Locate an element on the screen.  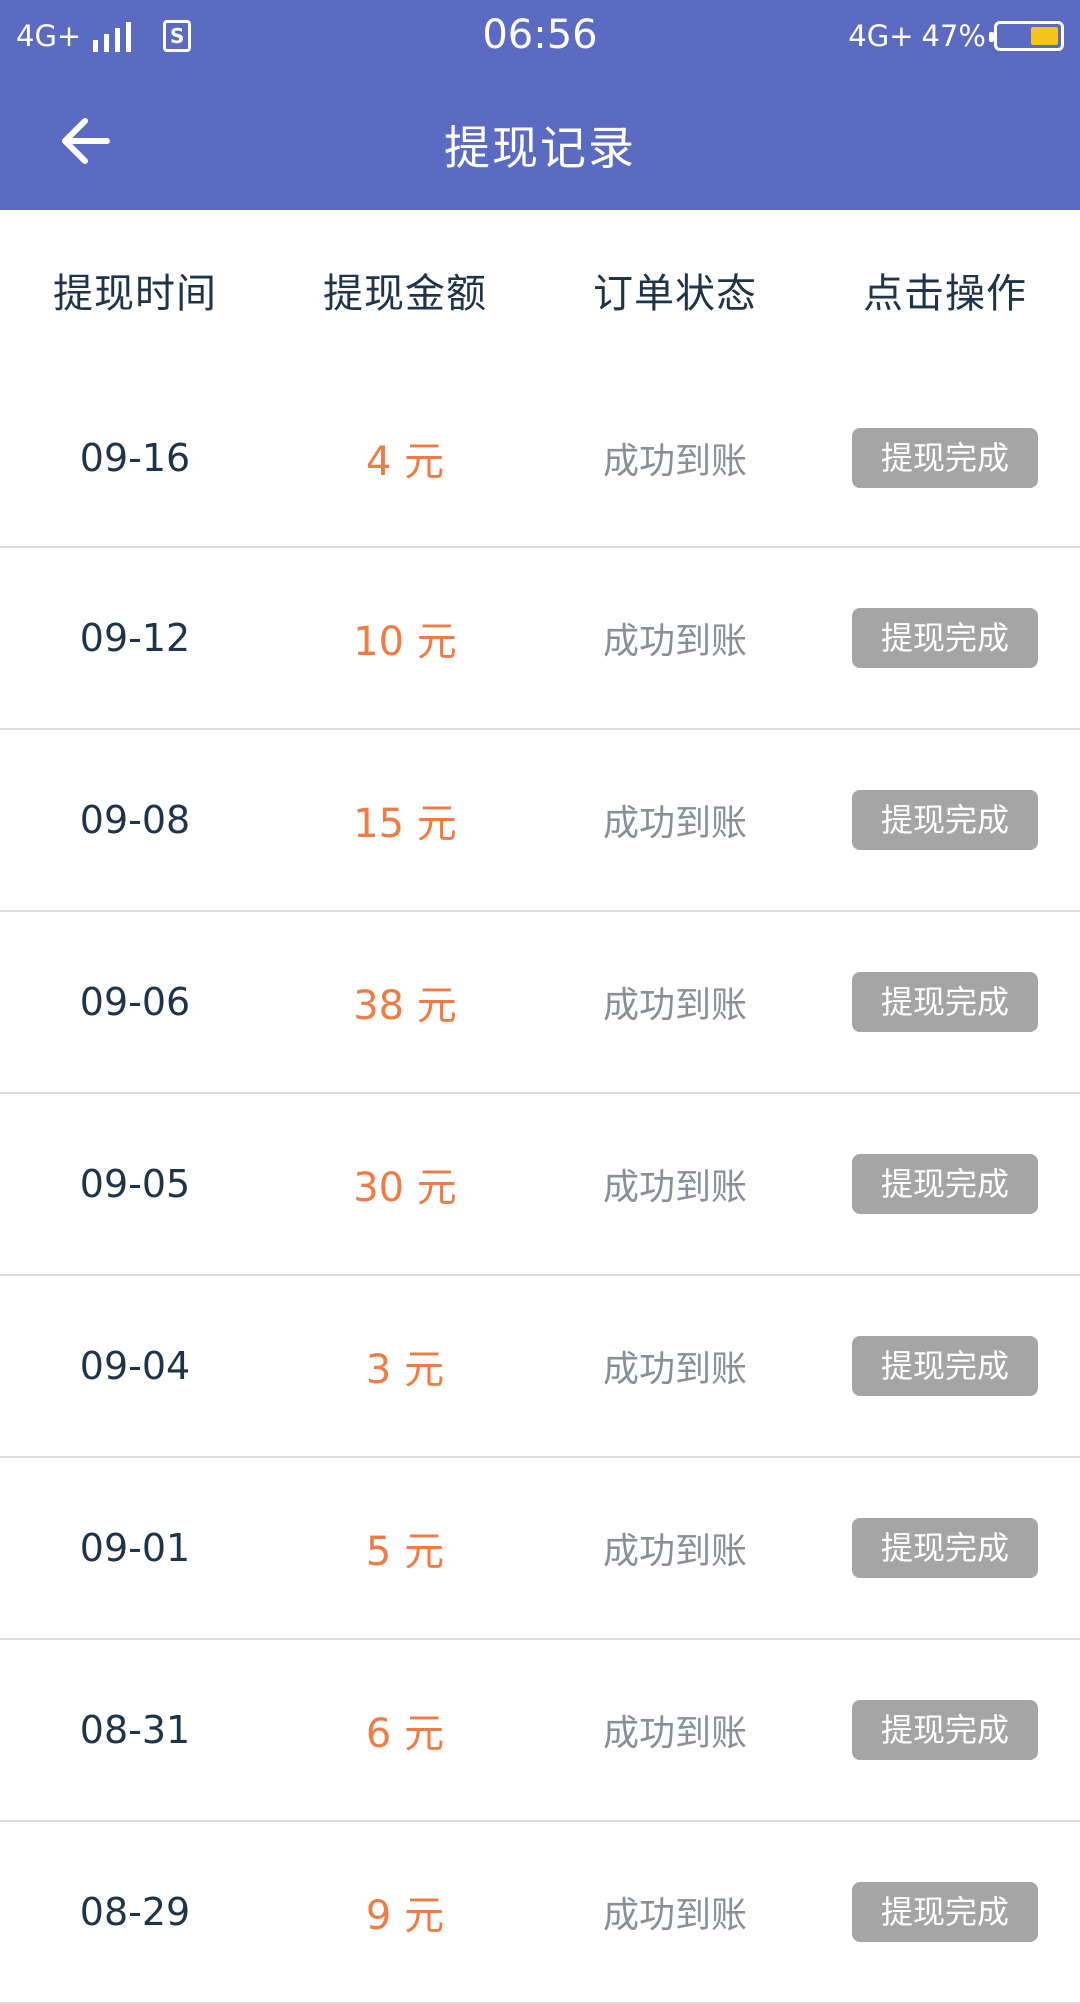
status-right: 4G+ 47% is located at coordinates (956, 36).